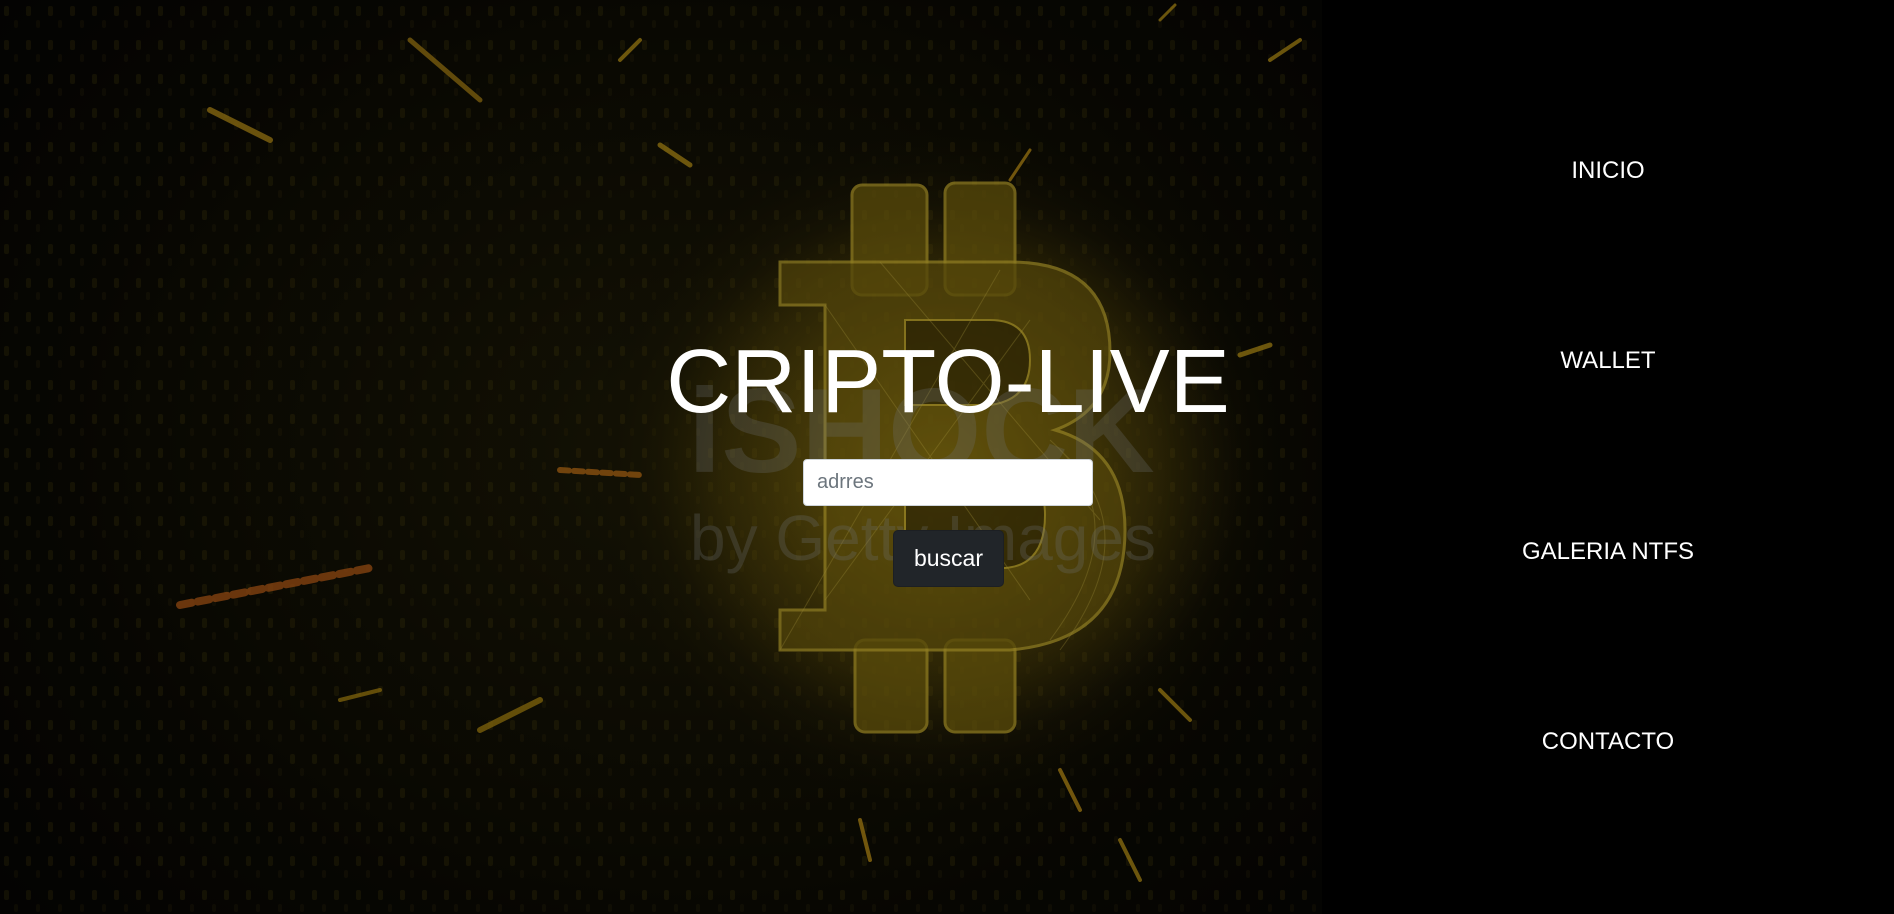  What do you see at coordinates (1608, 742) in the screenshot?
I see `nav-item-contacto: CONTACTO` at bounding box center [1608, 742].